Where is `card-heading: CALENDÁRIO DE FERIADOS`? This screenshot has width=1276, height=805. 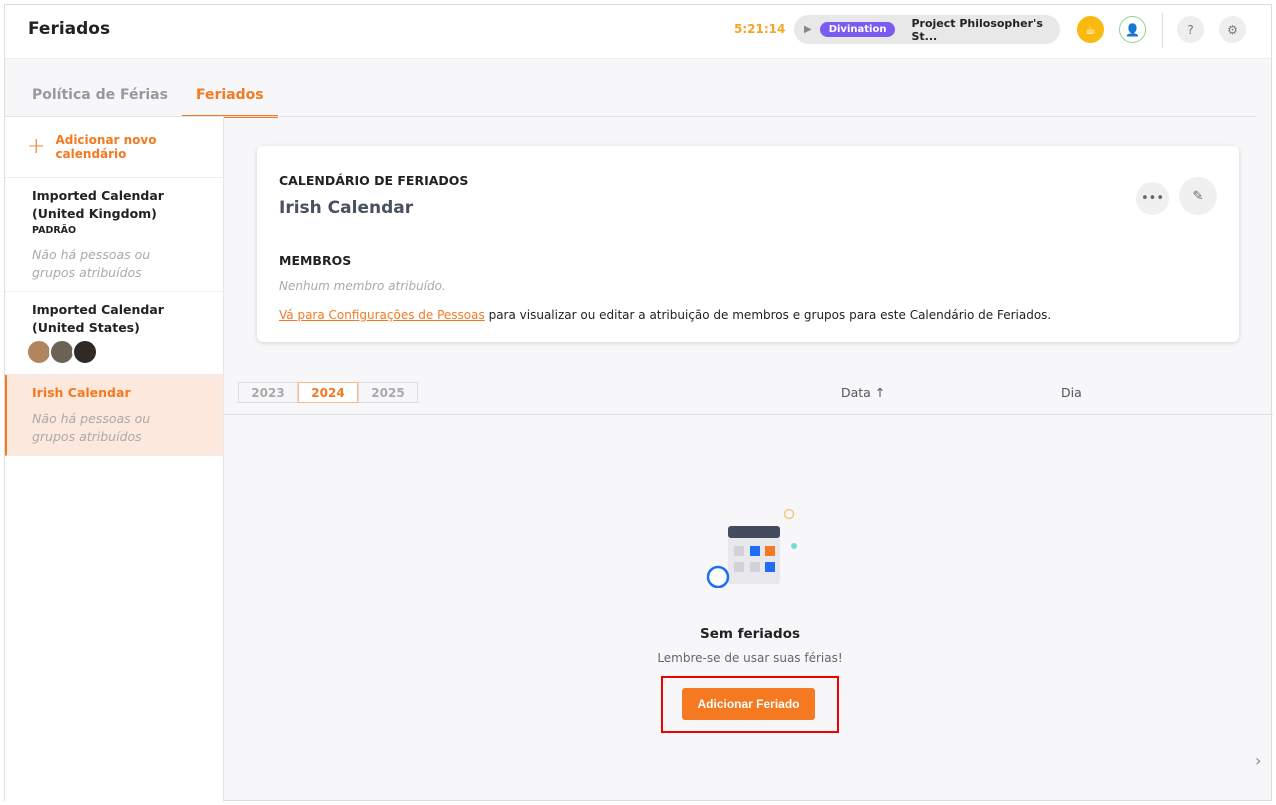
card-heading: CALENDÁRIO DE FERIADOS is located at coordinates (374, 180).